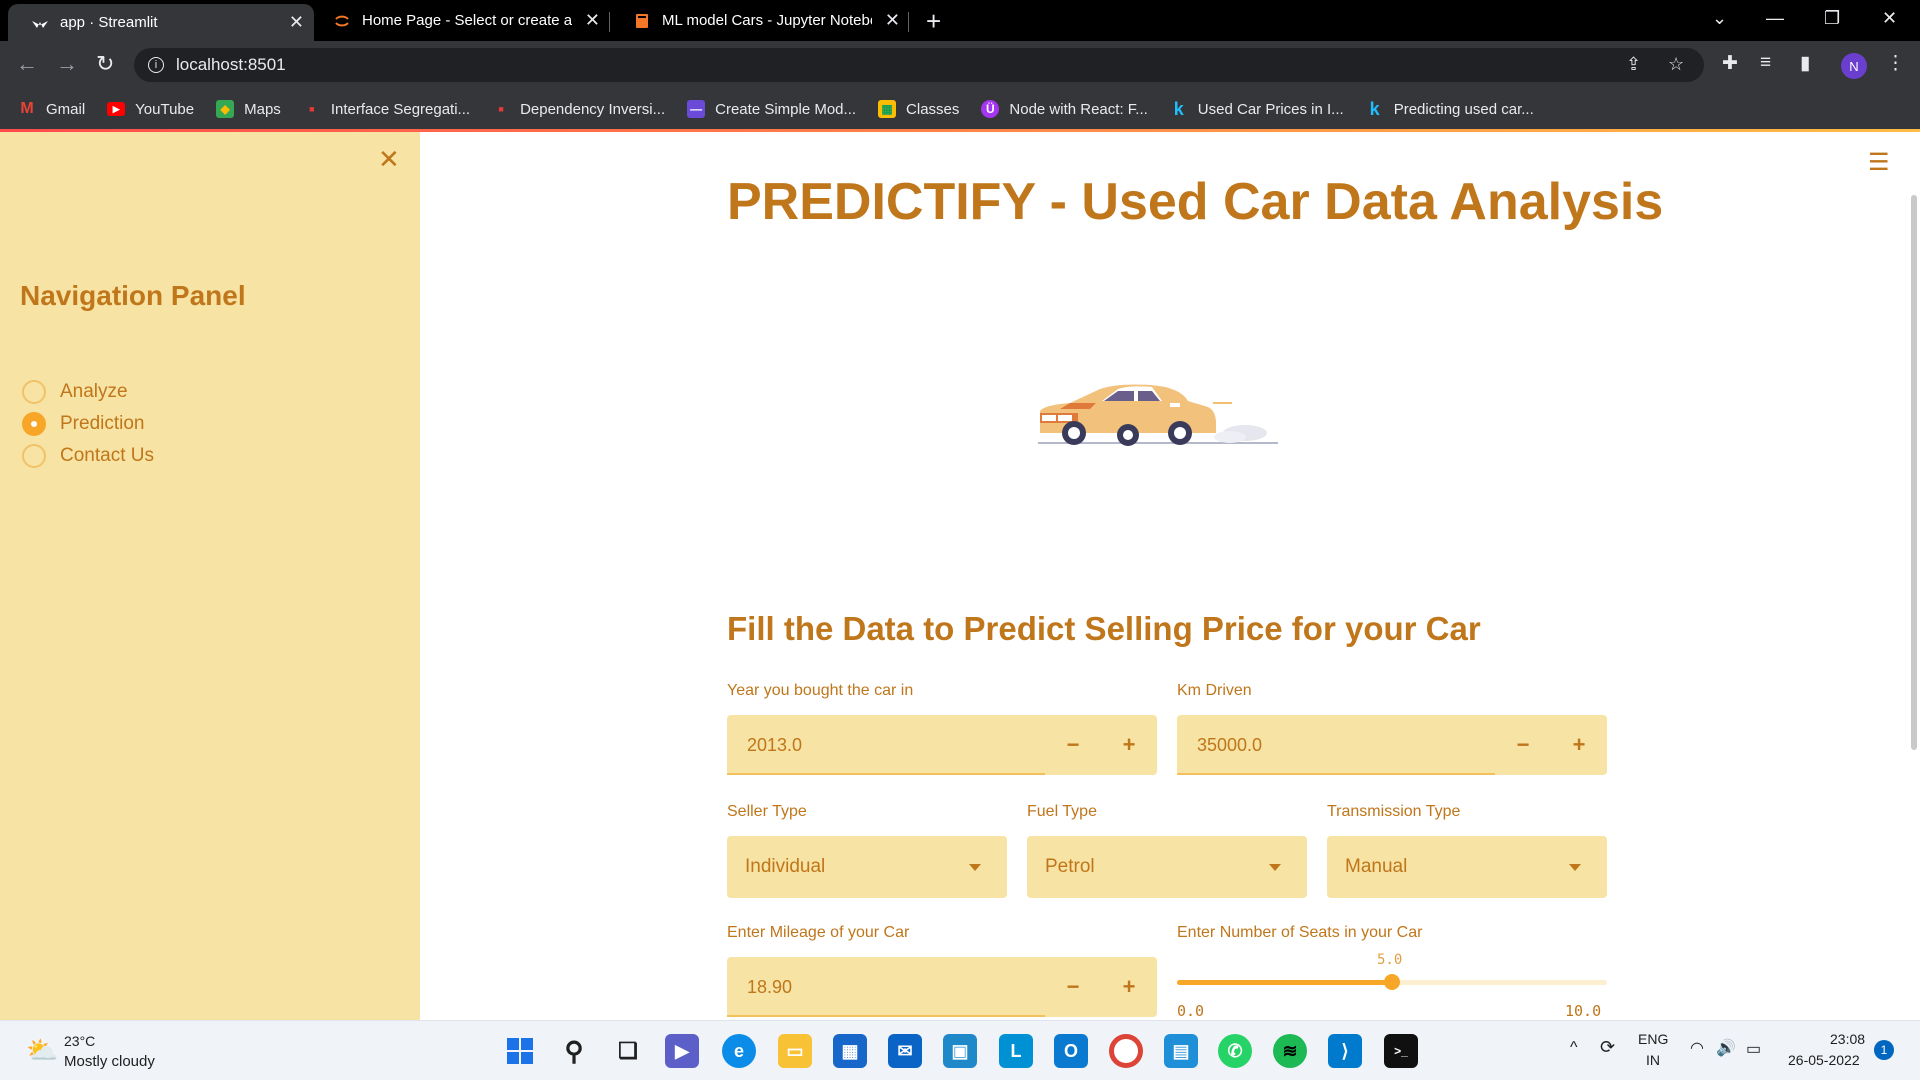  I want to click on page-scrollbar, so click(1914, 472).